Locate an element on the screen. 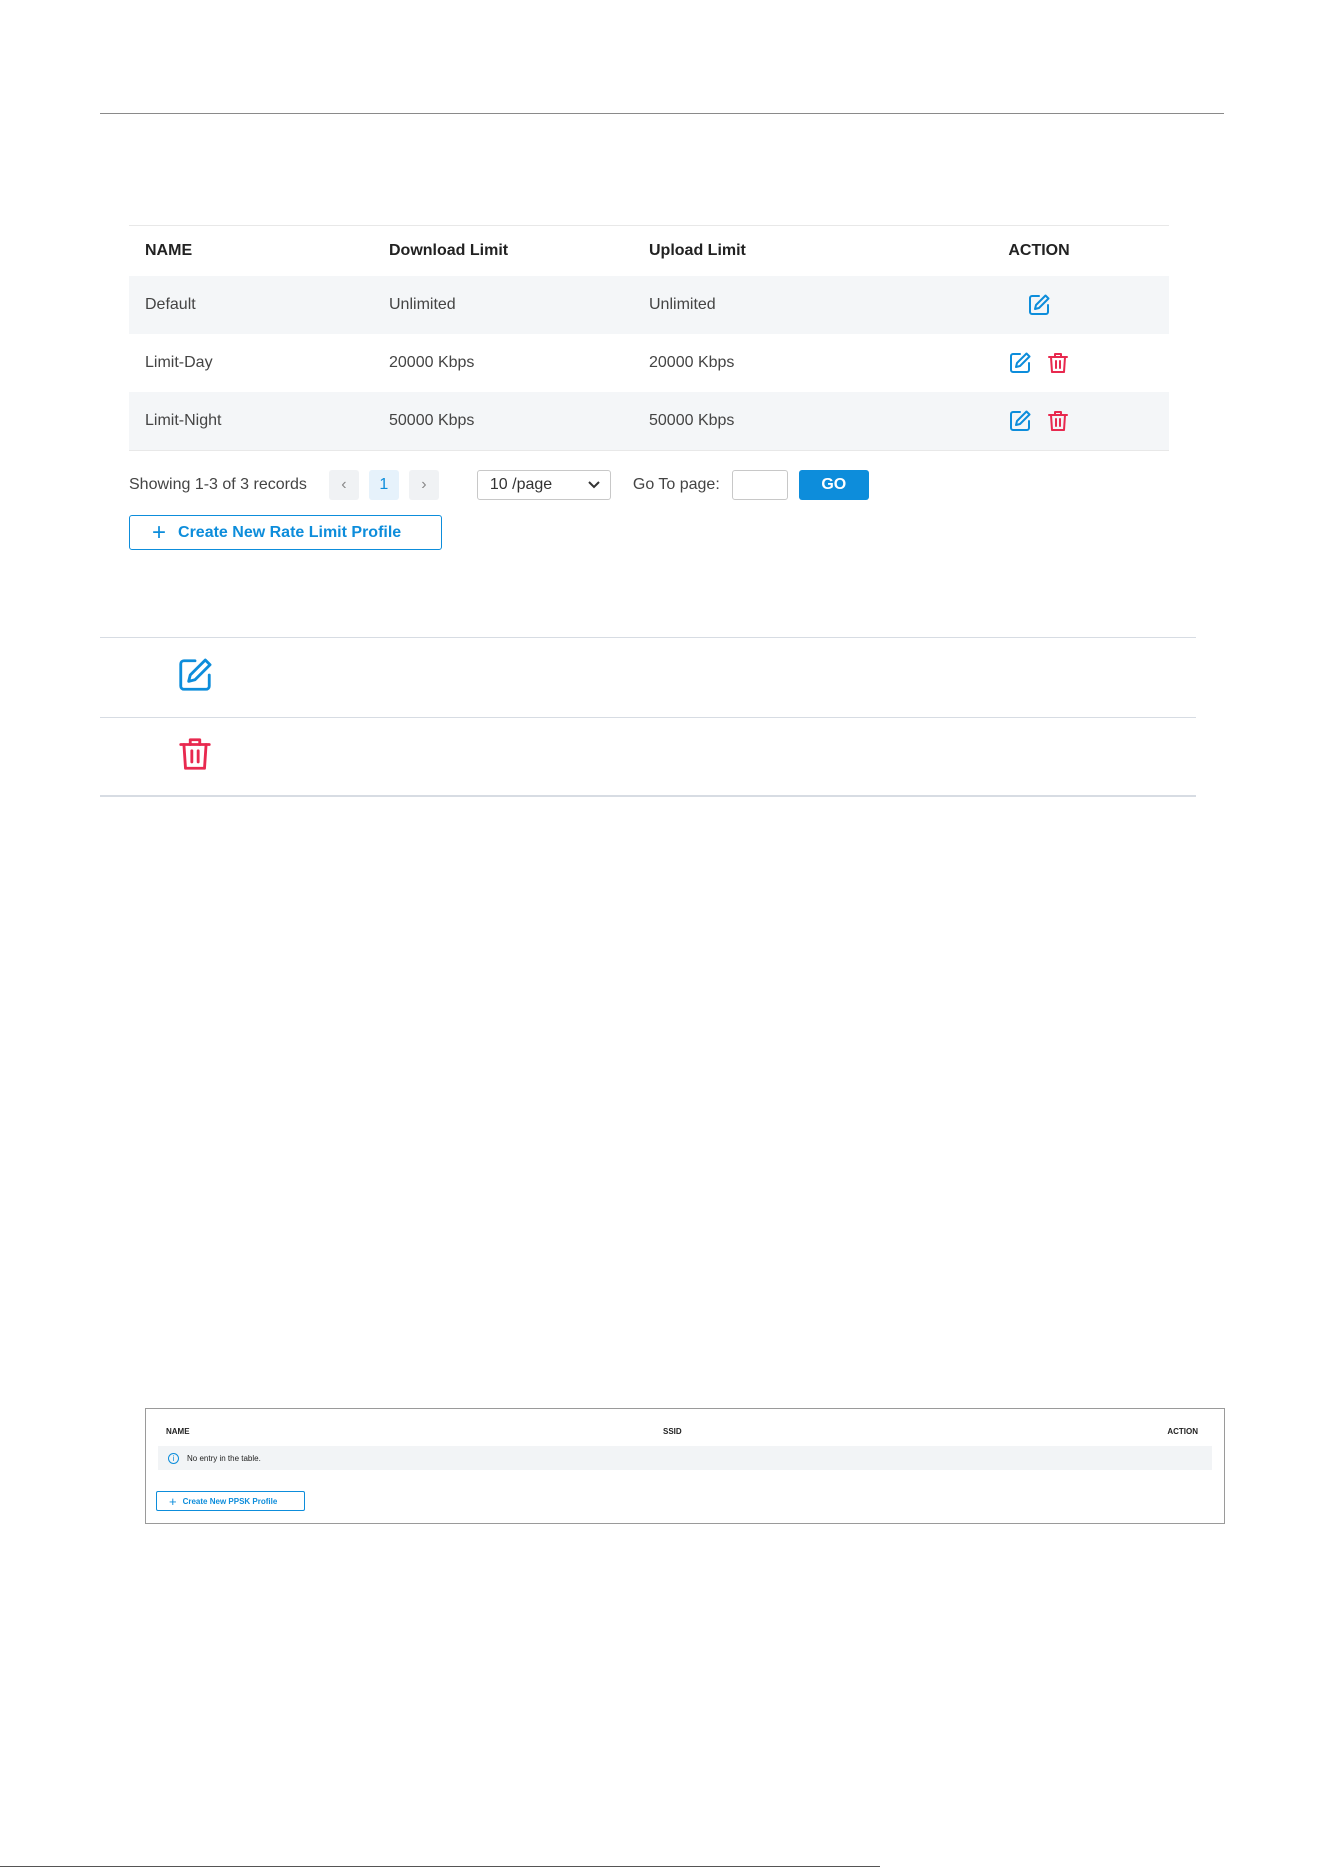 The width and height of the screenshot is (1324, 1872). page-size-select: 10 /page is located at coordinates (543, 485).